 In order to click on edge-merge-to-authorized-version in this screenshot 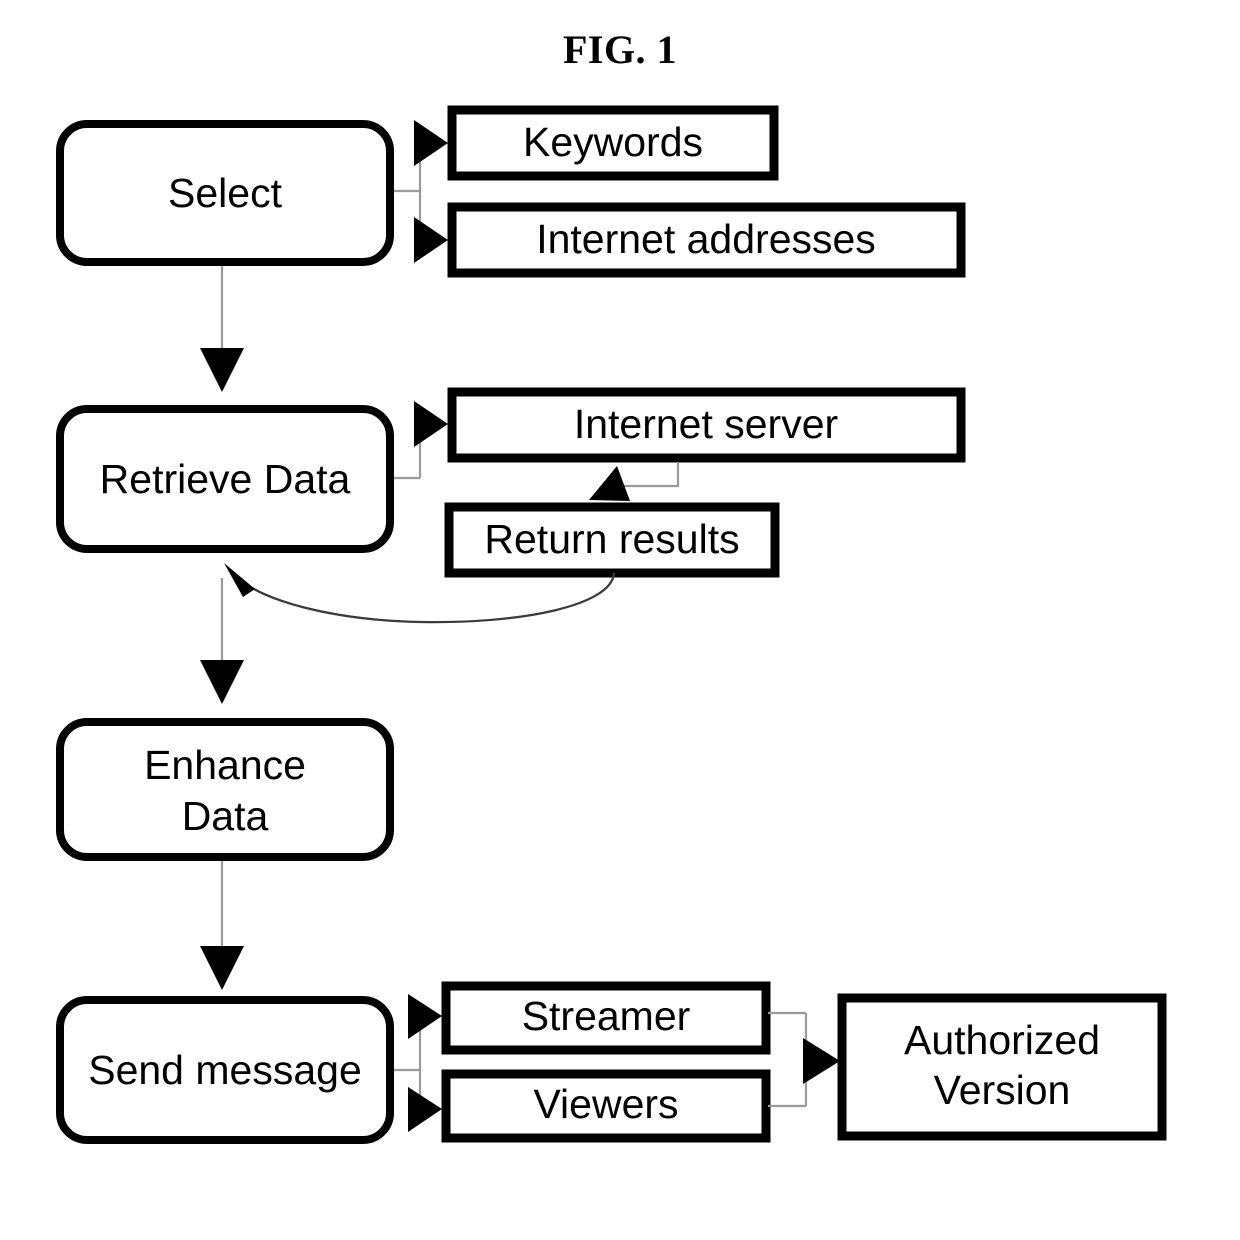, I will do `click(804, 1059)`.